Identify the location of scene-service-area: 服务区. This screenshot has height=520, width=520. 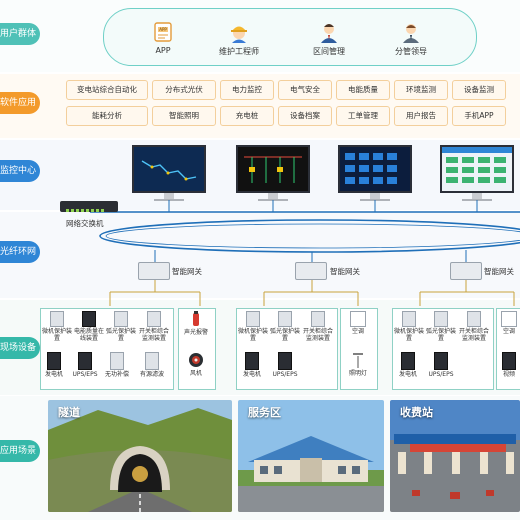
(311, 456).